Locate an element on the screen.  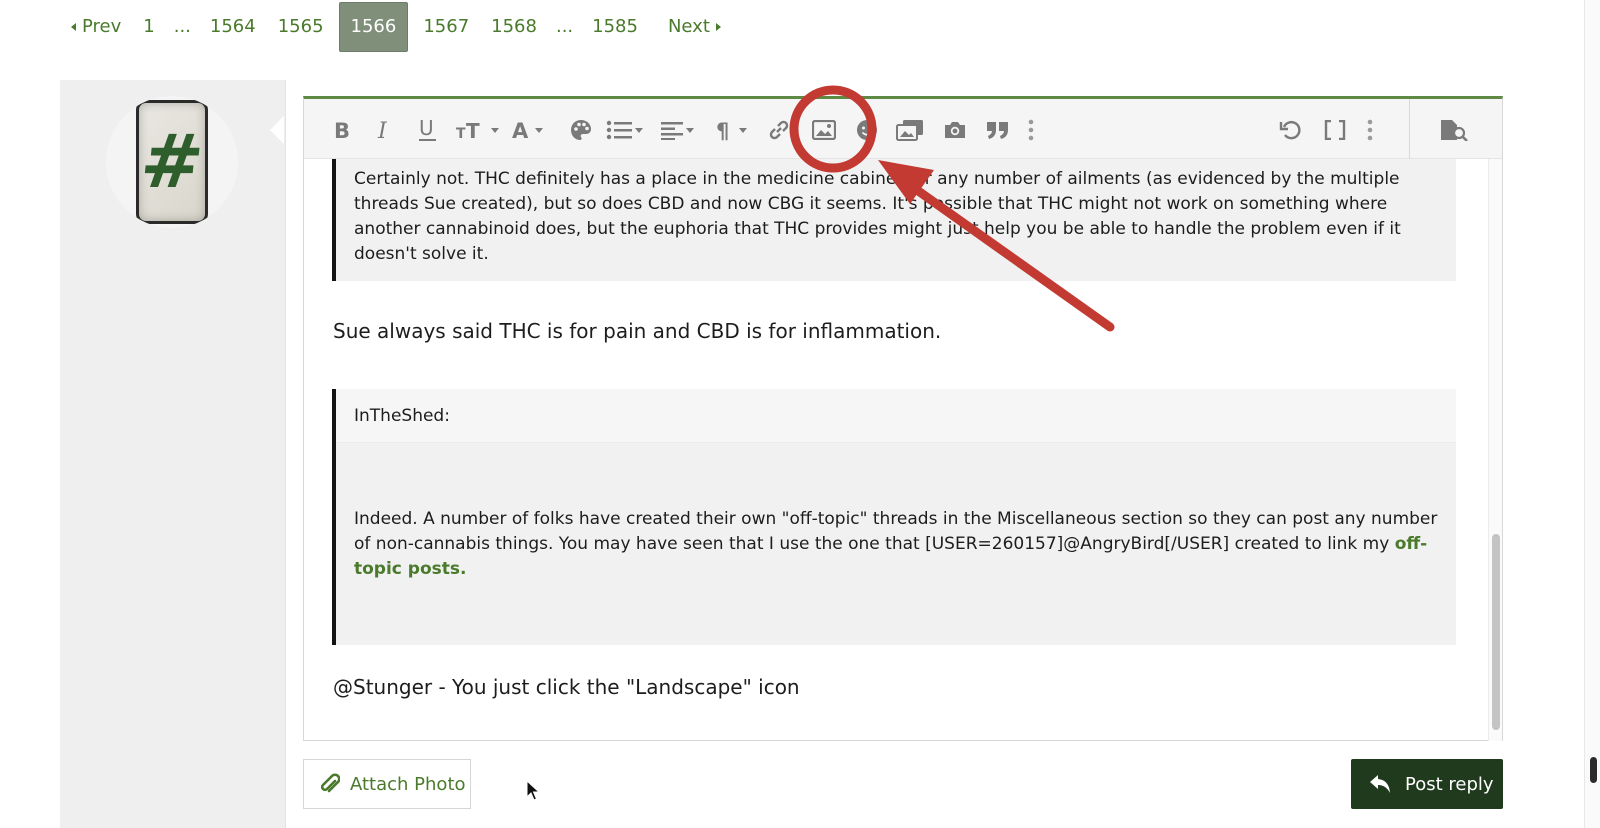
editor-toolbar: B I U TT A ¶ is located at coordinates (903, 129).